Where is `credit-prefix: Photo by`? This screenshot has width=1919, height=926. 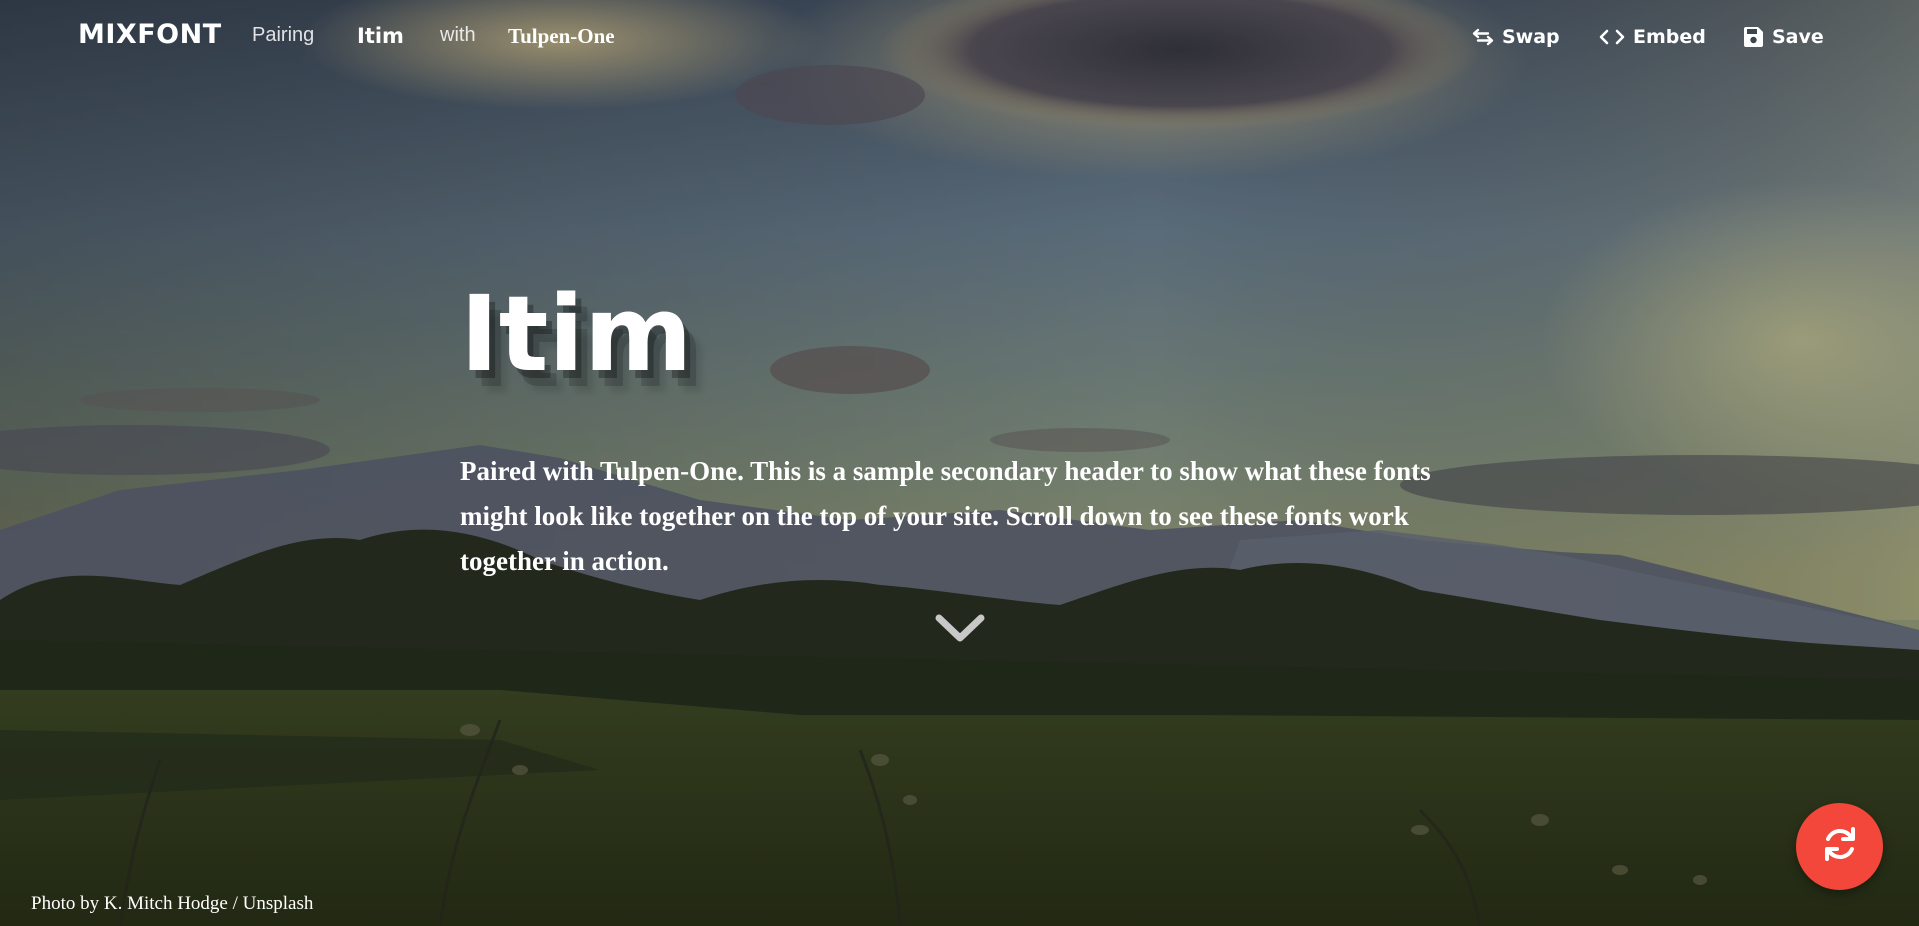
credit-prefix: Photo by is located at coordinates (67, 903).